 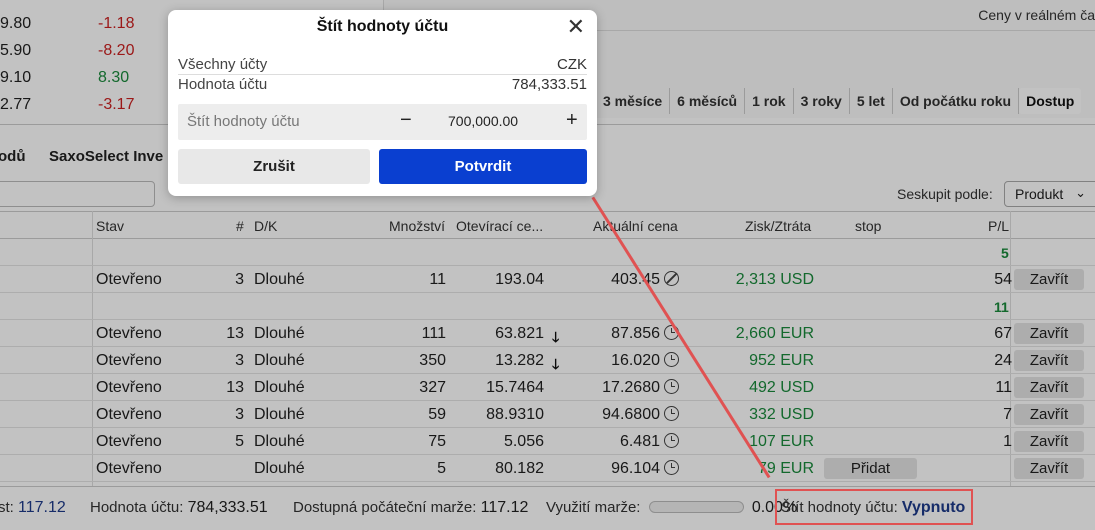 What do you see at coordinates (243, 121) in the screenshot?
I see `shield-value-placeholder: Štít hodnoty účtu` at bounding box center [243, 121].